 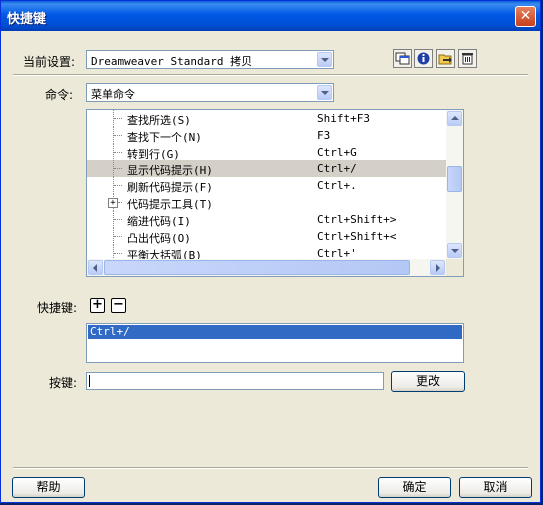 I want to click on tree-row: 查找所选(S) Shift+F3, so click(x=267, y=118).